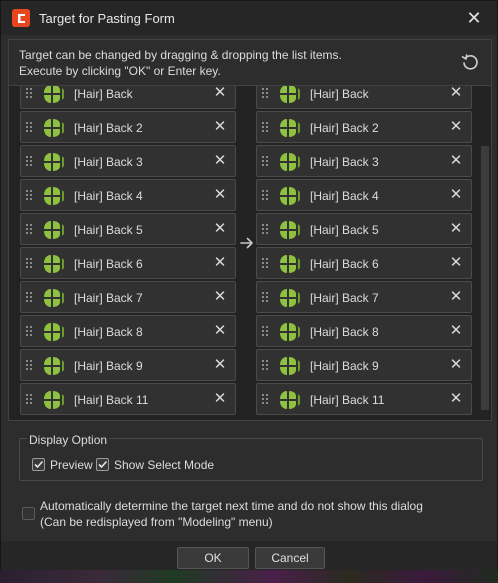  Describe the element at coordinates (28, 513) in the screenshot. I see `auto-determine-checkbox` at that location.